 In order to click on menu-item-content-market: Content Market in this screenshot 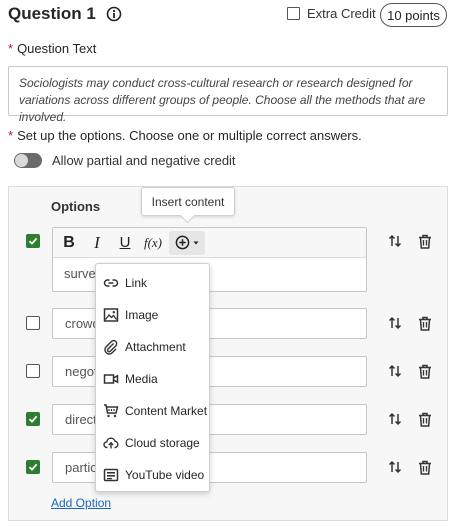, I will do `click(152, 411)`.